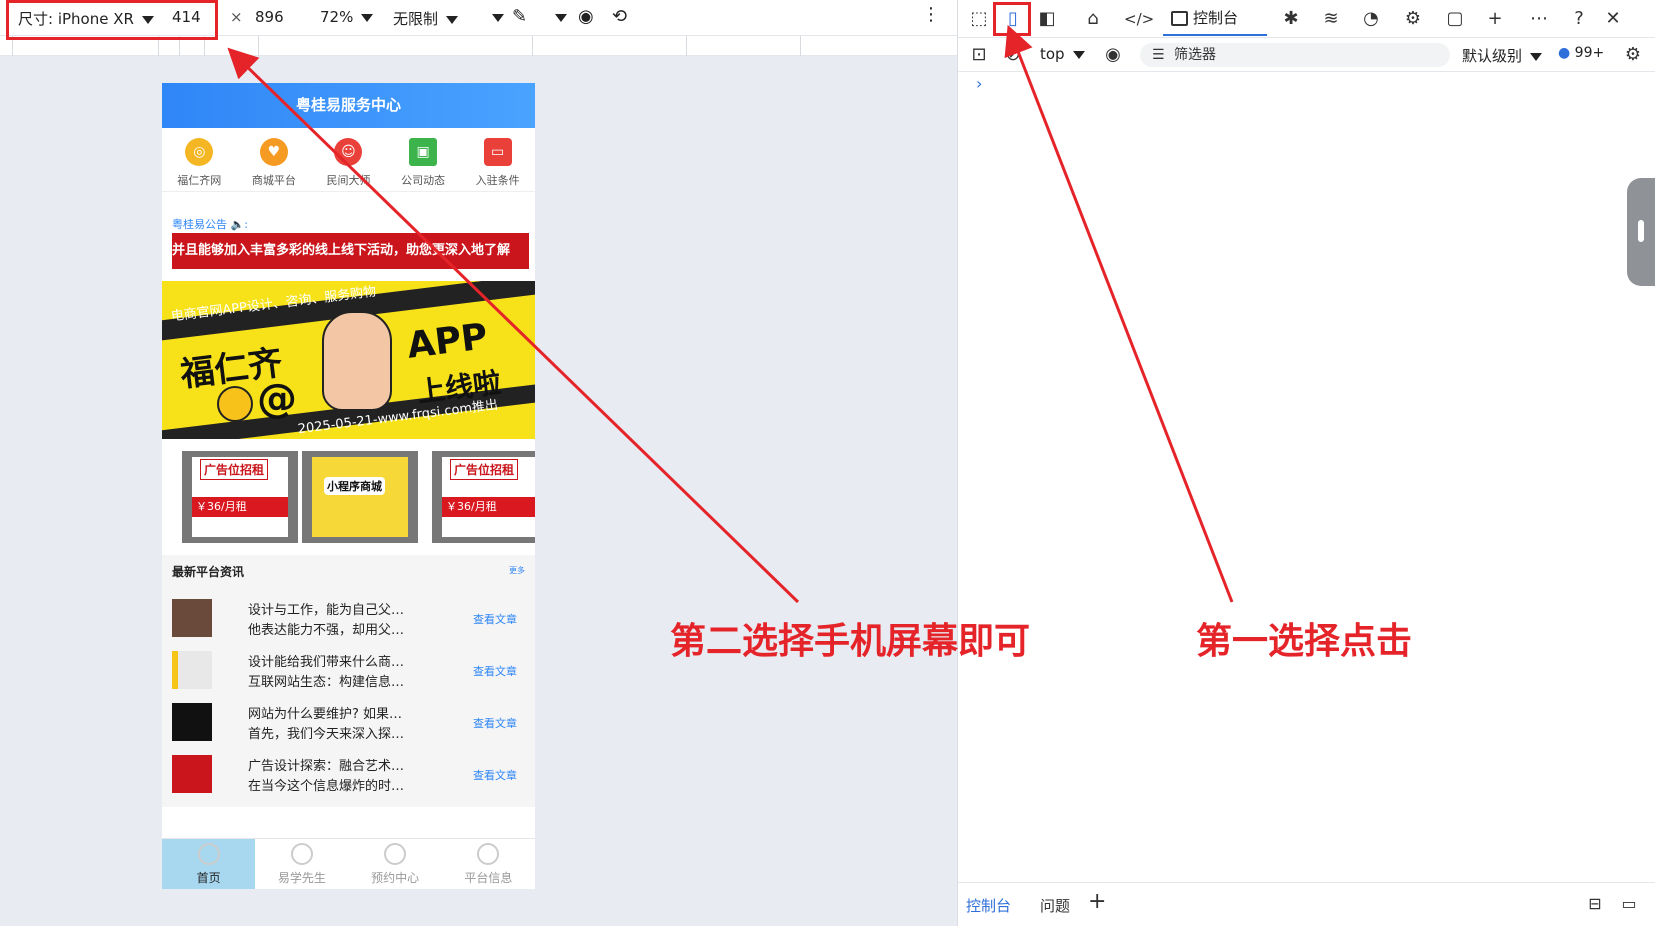 This screenshot has width=1655, height=926. Describe the element at coordinates (1613, 19) in the screenshot. I see `close-icon: ✕` at that location.